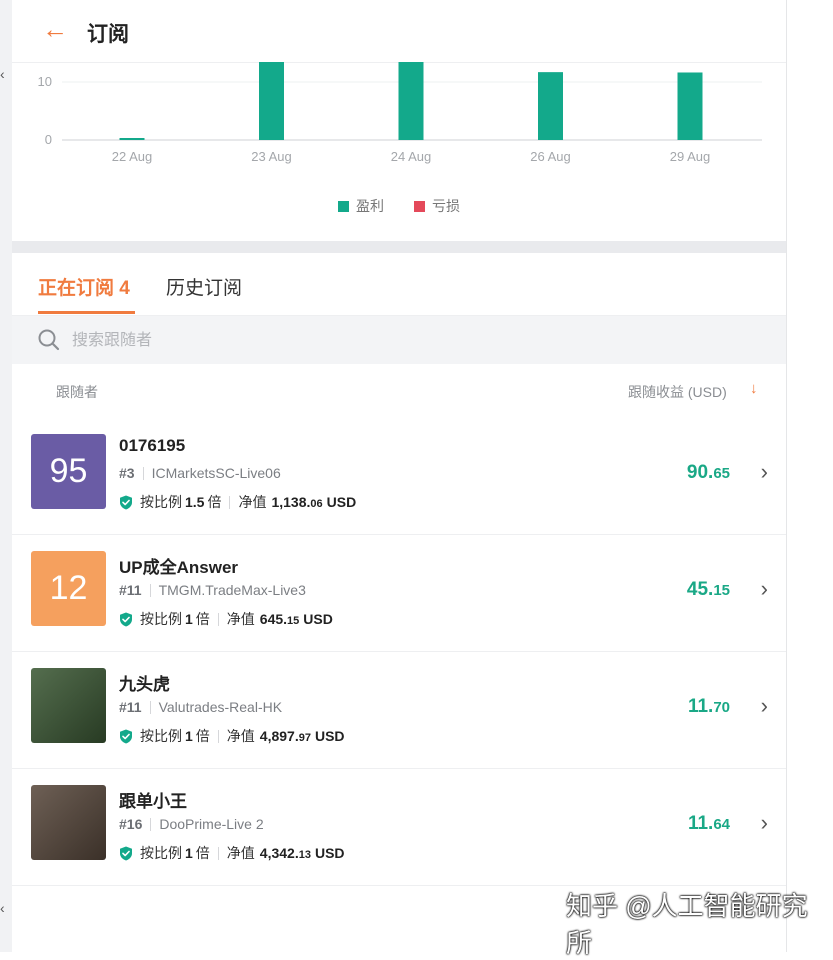 The image size is (833, 960). What do you see at coordinates (2, 908) in the screenshot?
I see `chevron-down-icon: ‹` at bounding box center [2, 908].